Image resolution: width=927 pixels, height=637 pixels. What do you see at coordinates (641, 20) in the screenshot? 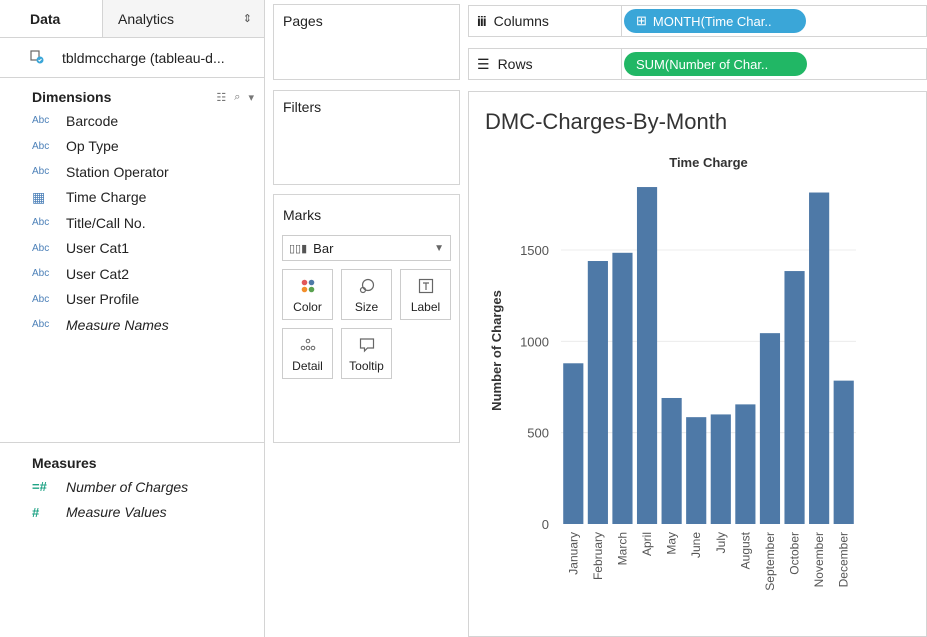
I see `expand-icon: ⊞` at bounding box center [641, 20].